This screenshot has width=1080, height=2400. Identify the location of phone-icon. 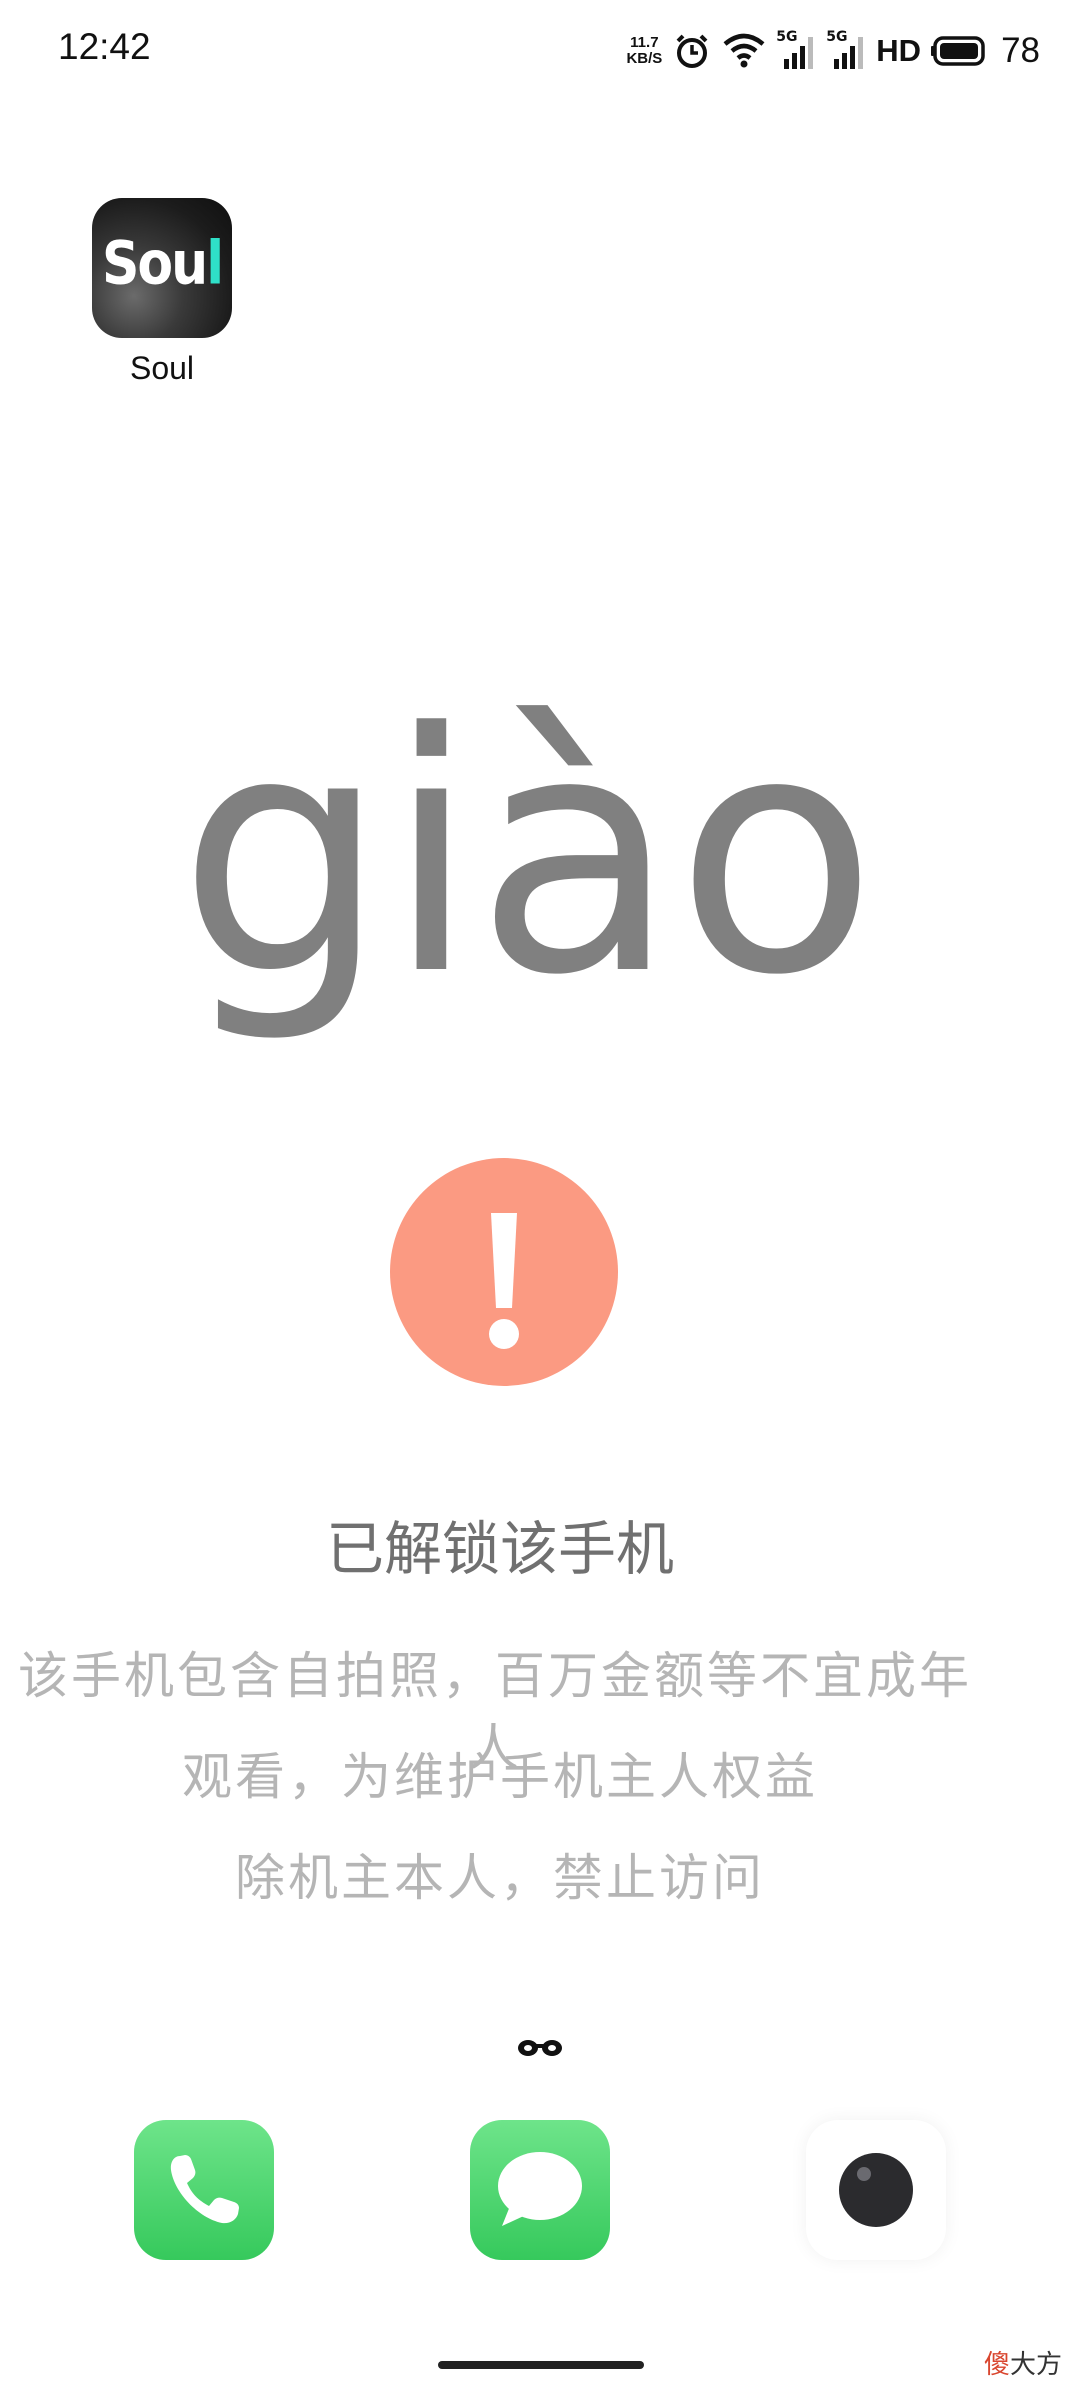
(204, 2189).